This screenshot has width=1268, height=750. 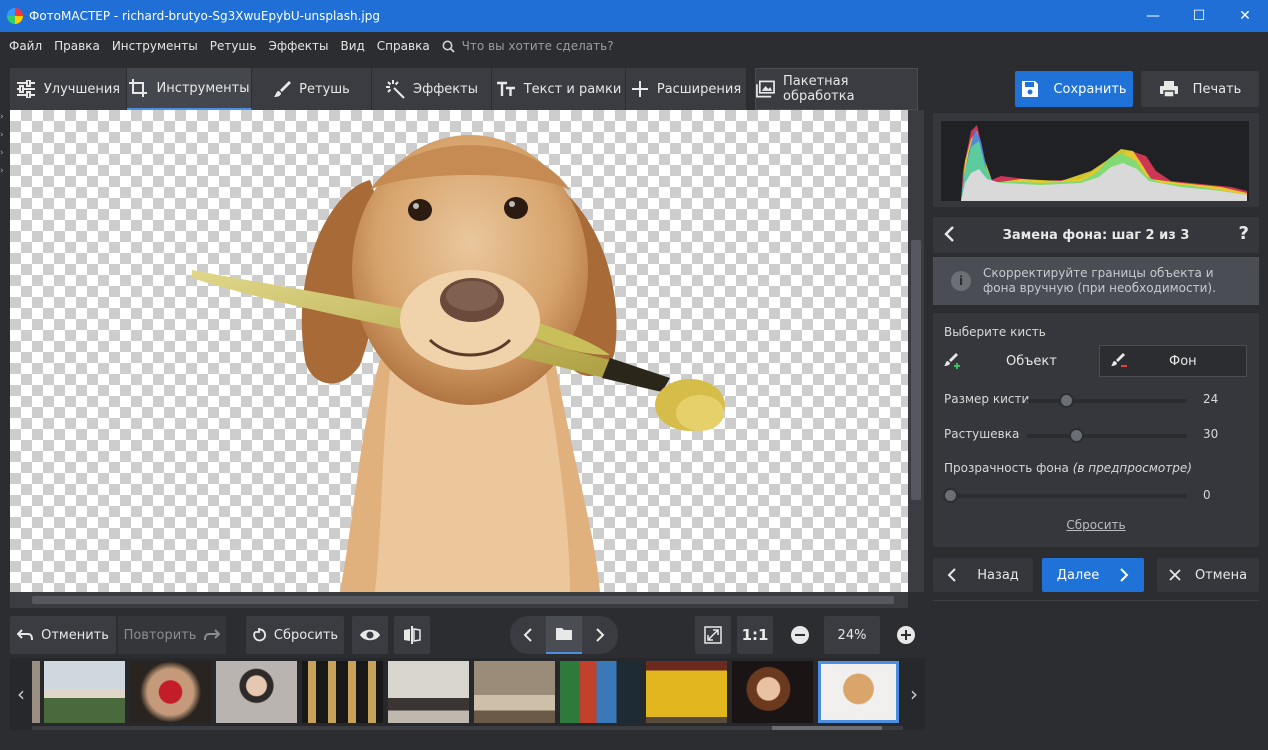 What do you see at coordinates (949, 234) in the screenshot?
I see `back-chevron-icon` at bounding box center [949, 234].